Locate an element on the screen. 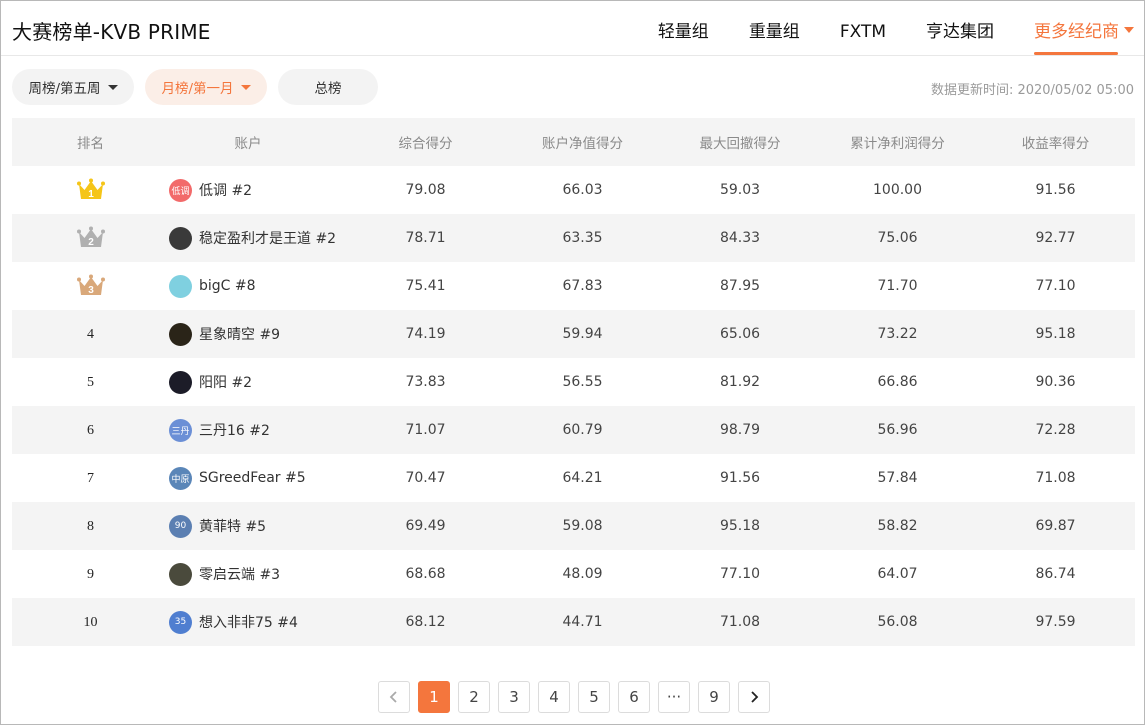 The width and height of the screenshot is (1145, 725). next-page-button is located at coordinates (754, 697).